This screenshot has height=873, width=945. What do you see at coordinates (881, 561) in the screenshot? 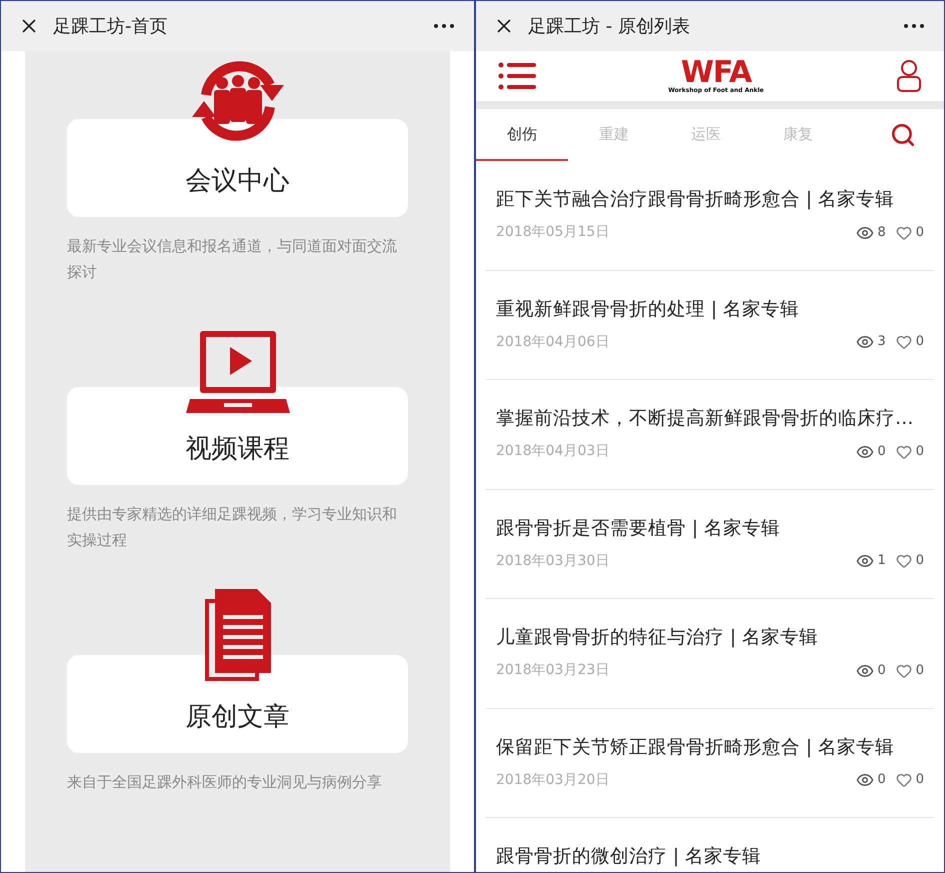
I see `view-count: 1` at bounding box center [881, 561].